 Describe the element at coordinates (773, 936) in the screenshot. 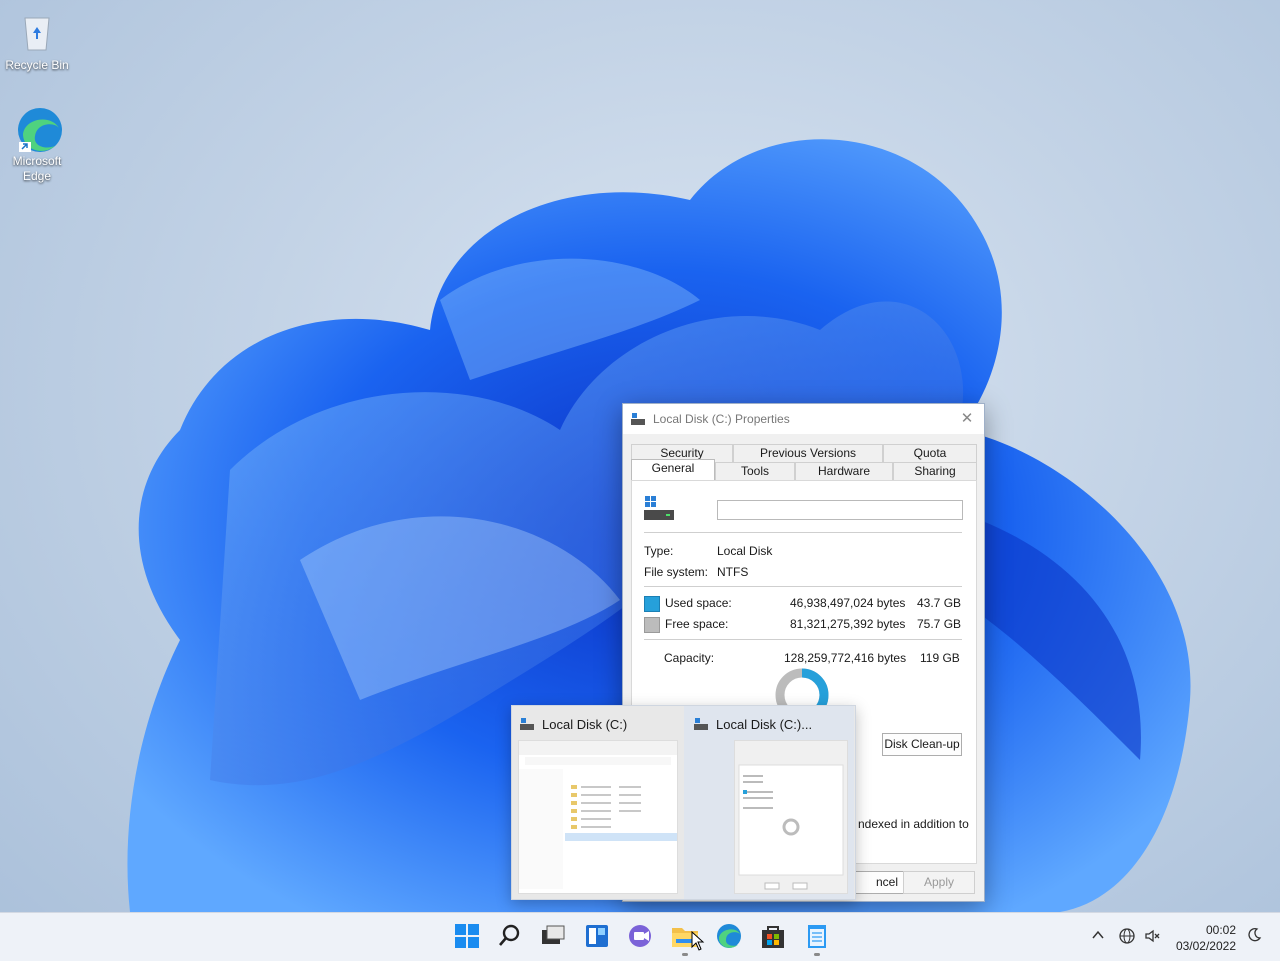

I see `store-icon` at that location.